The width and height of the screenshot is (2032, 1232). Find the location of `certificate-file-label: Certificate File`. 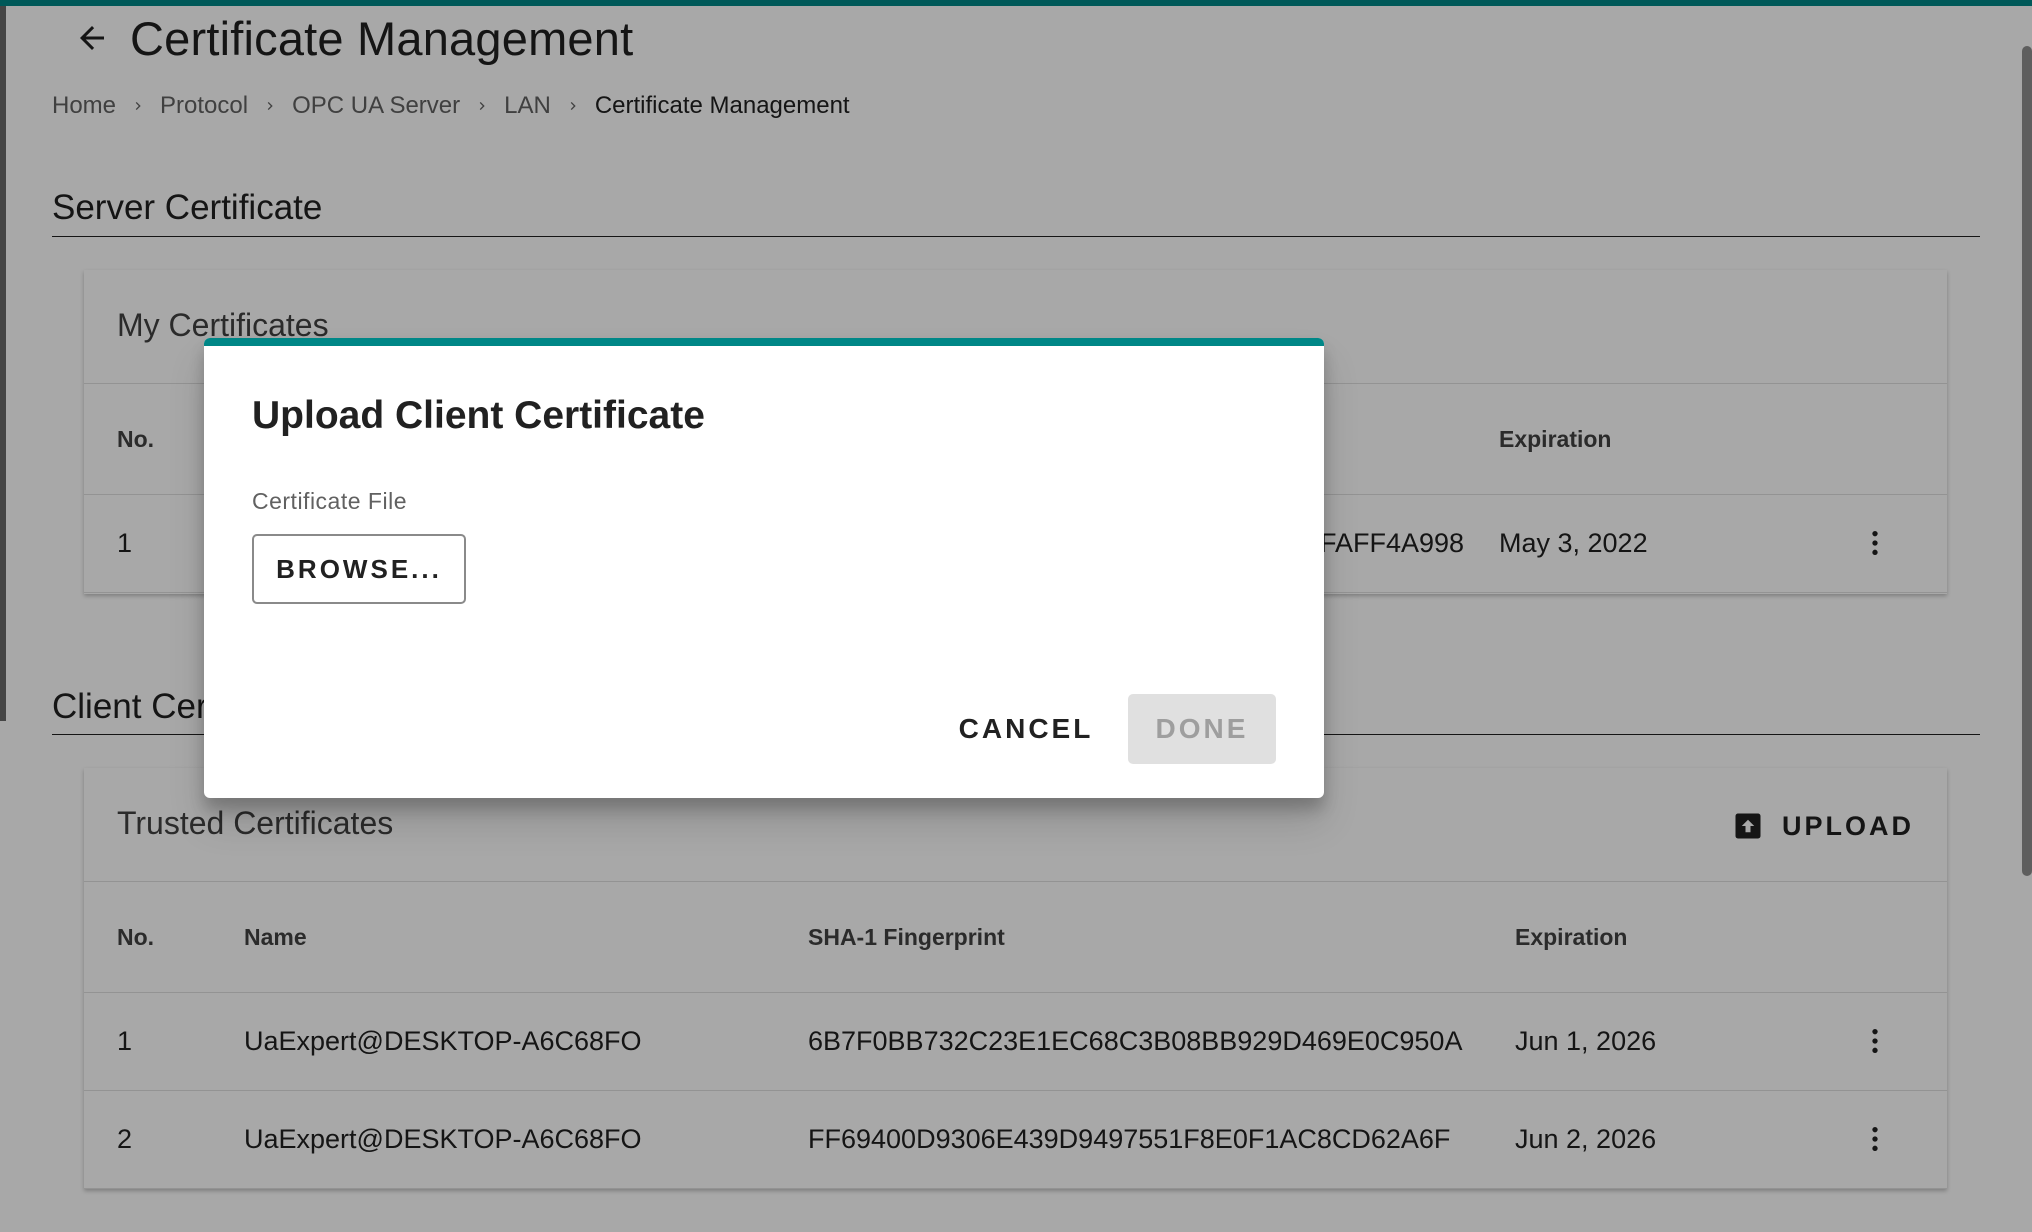

certificate-file-label: Certificate File is located at coordinates (329, 501).